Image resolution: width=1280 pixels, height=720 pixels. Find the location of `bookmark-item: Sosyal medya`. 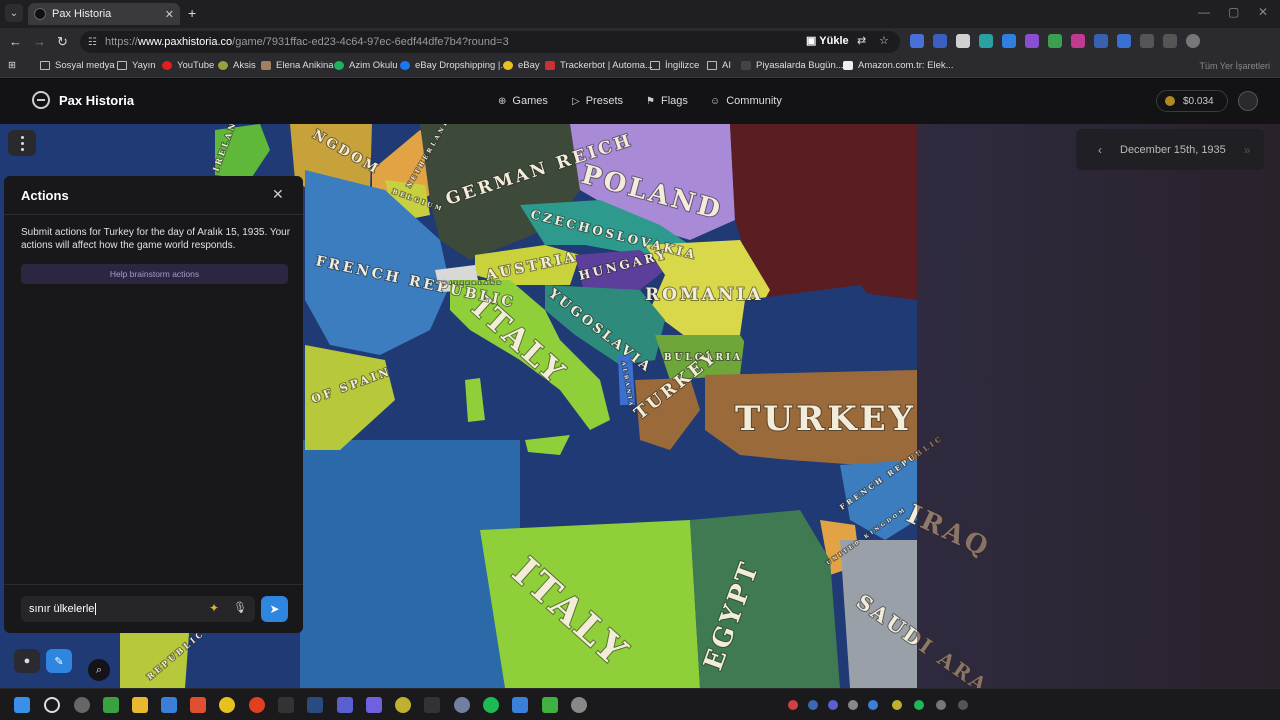

bookmark-item: Sosyal medya is located at coordinates (77, 65).